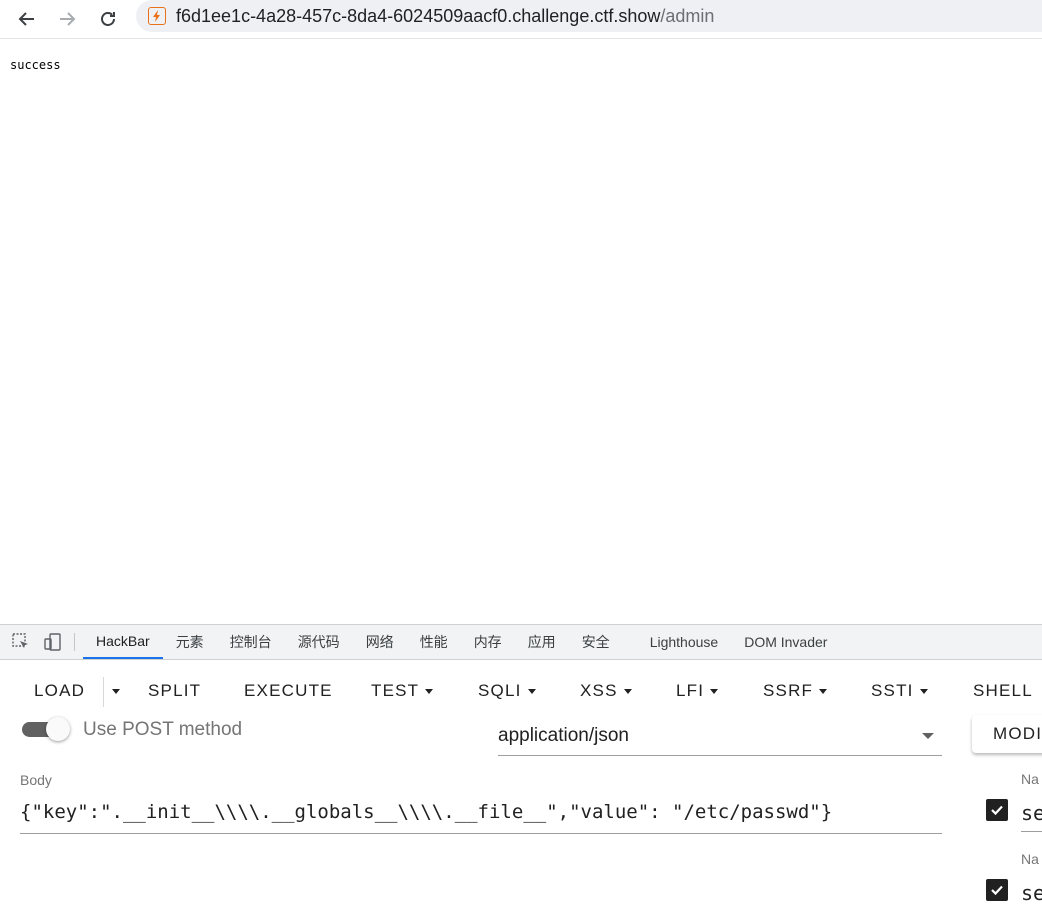  What do you see at coordinates (53, 642) in the screenshot?
I see `device-toolbar-icon` at bounding box center [53, 642].